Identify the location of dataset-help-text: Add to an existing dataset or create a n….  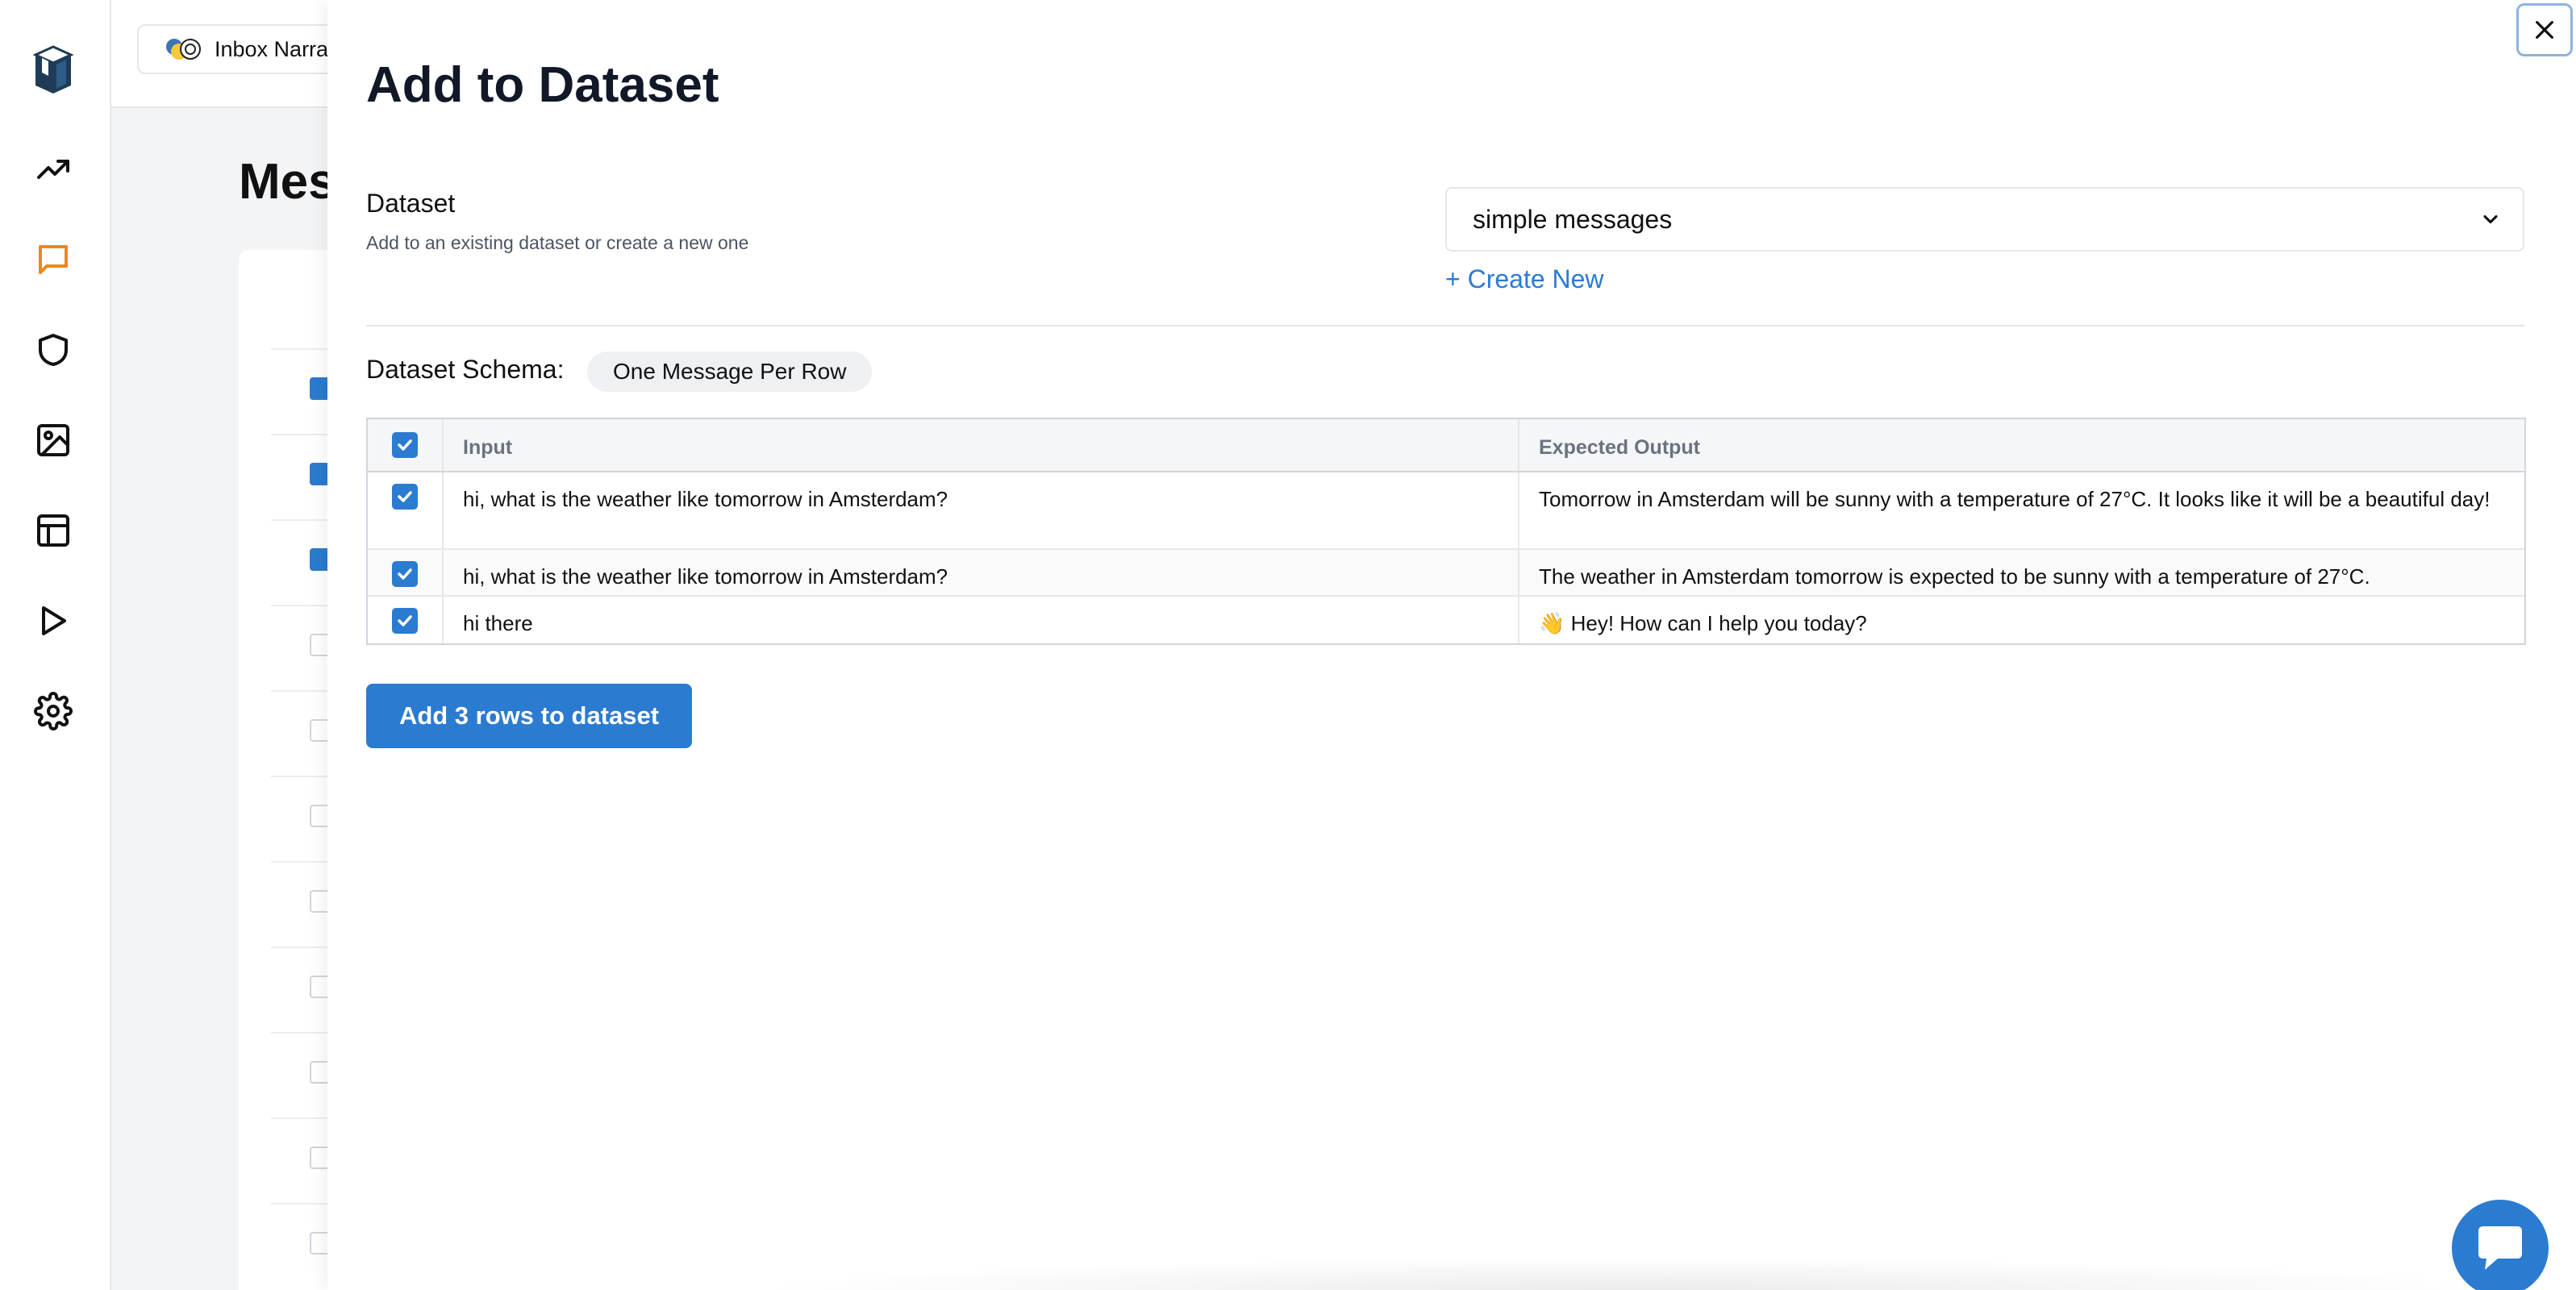
(557, 242).